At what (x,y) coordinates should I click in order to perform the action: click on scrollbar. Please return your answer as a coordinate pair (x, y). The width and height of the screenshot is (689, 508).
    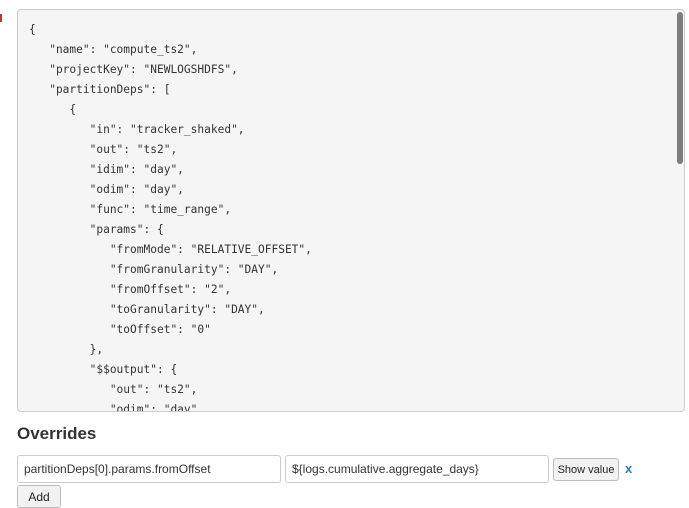
    Looking at the image, I should click on (679, 210).